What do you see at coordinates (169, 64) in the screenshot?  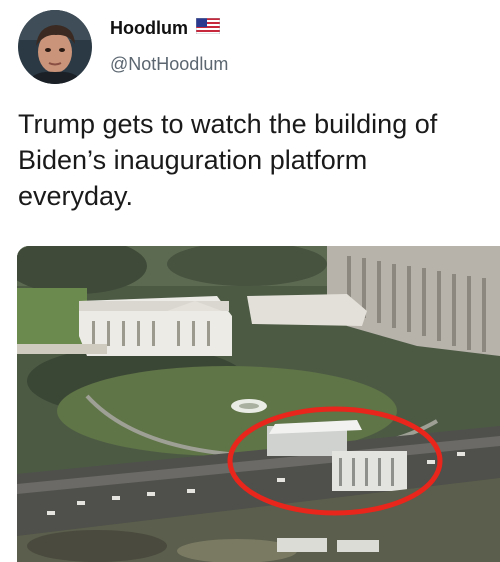 I see `user-handle: @NotHoodlum` at bounding box center [169, 64].